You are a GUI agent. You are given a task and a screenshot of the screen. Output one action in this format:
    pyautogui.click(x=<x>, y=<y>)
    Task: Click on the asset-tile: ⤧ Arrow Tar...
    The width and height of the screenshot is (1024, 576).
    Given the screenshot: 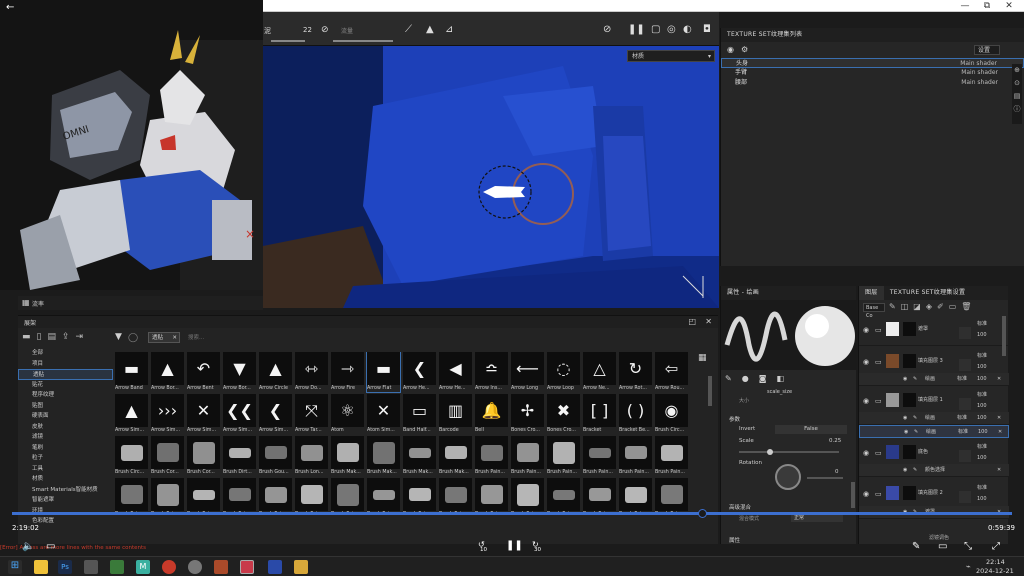 What is the action you would take?
    pyautogui.click(x=311, y=414)
    